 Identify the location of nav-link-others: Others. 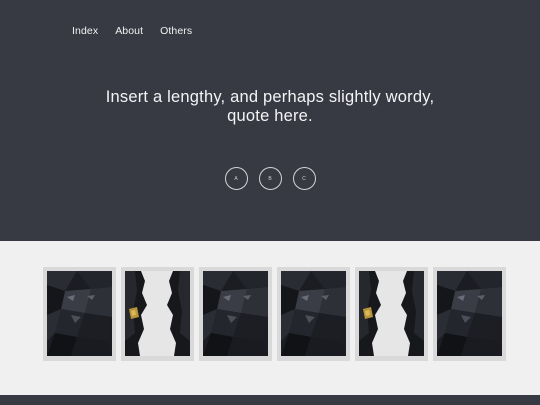
(176, 31).